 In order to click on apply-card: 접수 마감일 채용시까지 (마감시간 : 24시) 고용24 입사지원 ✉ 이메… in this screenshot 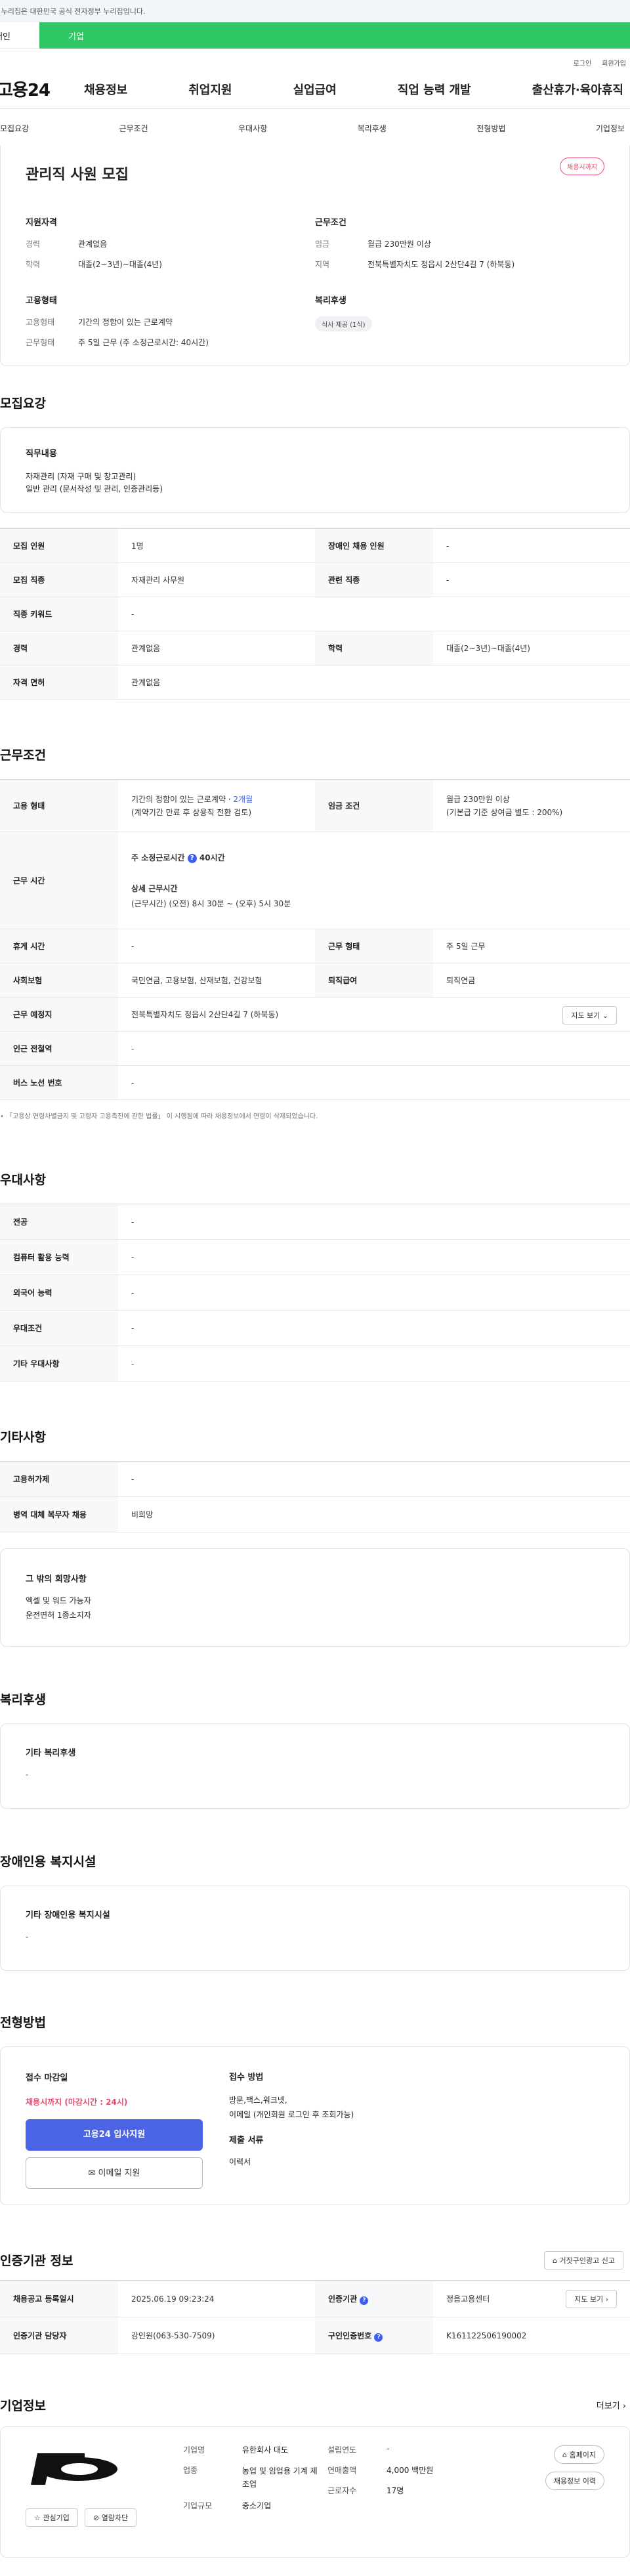, I will do `click(315, 2125)`.